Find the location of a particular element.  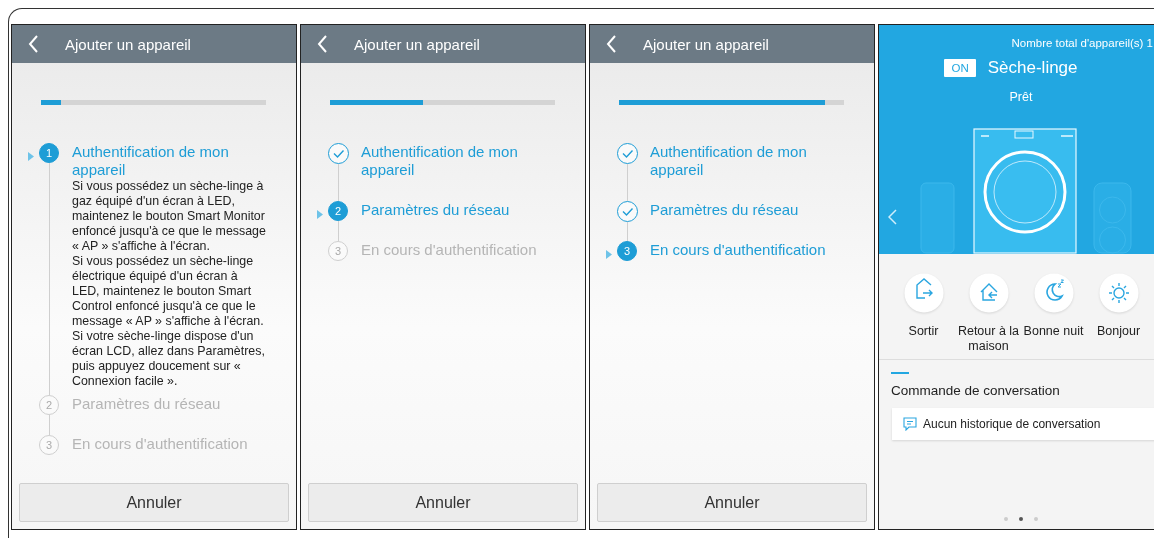

mode-button: Sortir is located at coordinates (923, 305).